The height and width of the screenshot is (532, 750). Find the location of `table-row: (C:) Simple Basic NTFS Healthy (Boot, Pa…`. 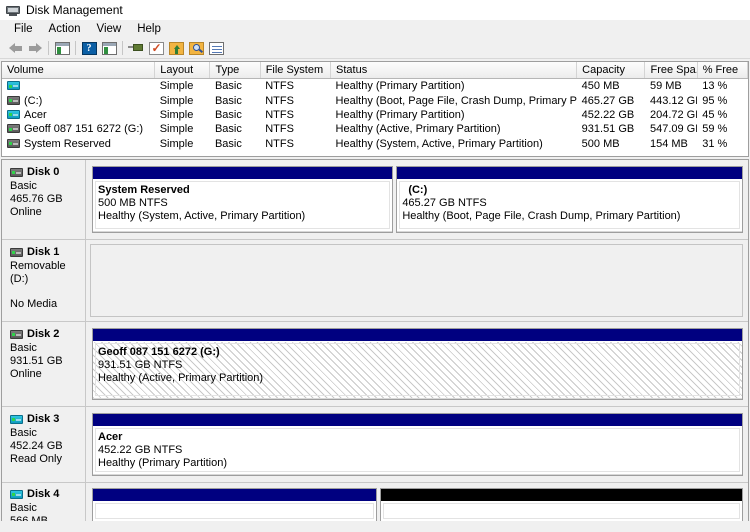

table-row: (C:) Simple Basic NTFS Healthy (Boot, Pa… is located at coordinates (375, 100).